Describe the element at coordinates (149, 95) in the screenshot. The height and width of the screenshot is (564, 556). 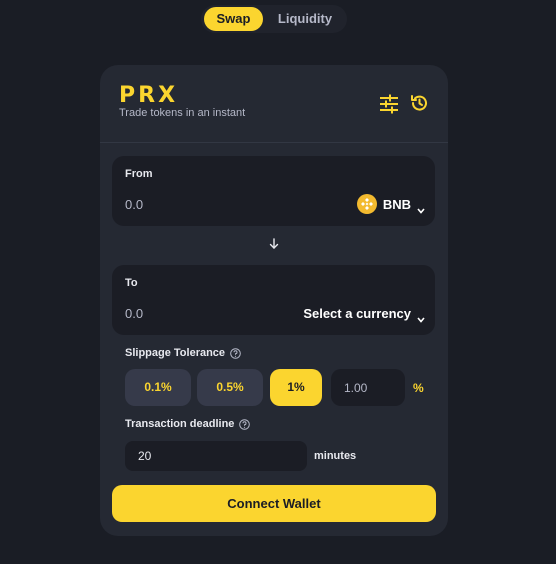
I see `prx-logo: PRX` at that location.